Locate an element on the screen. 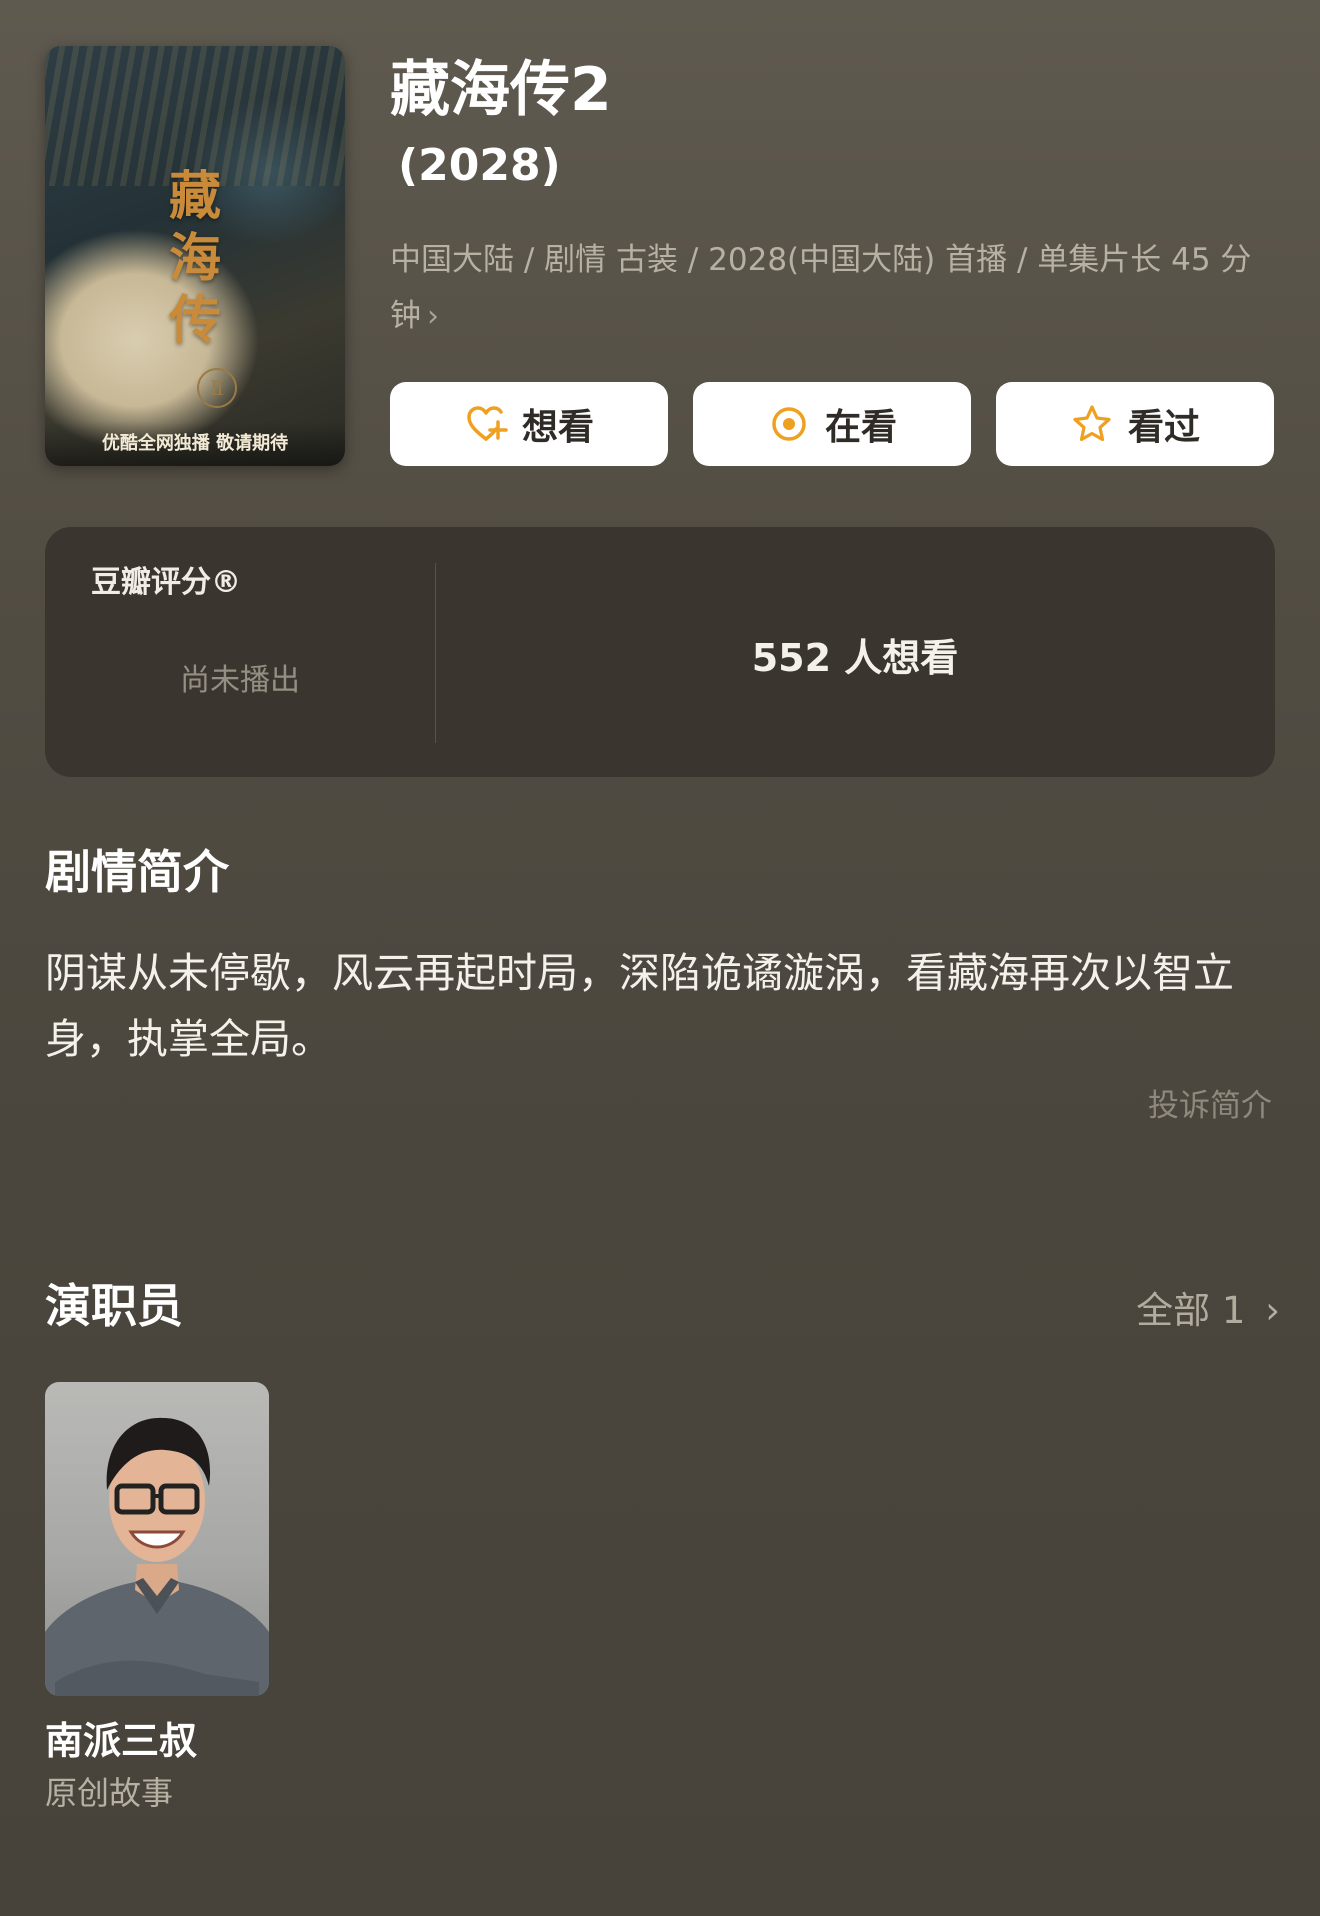 The image size is (1320, 1916). watched-button: 看过 is located at coordinates (1135, 424).